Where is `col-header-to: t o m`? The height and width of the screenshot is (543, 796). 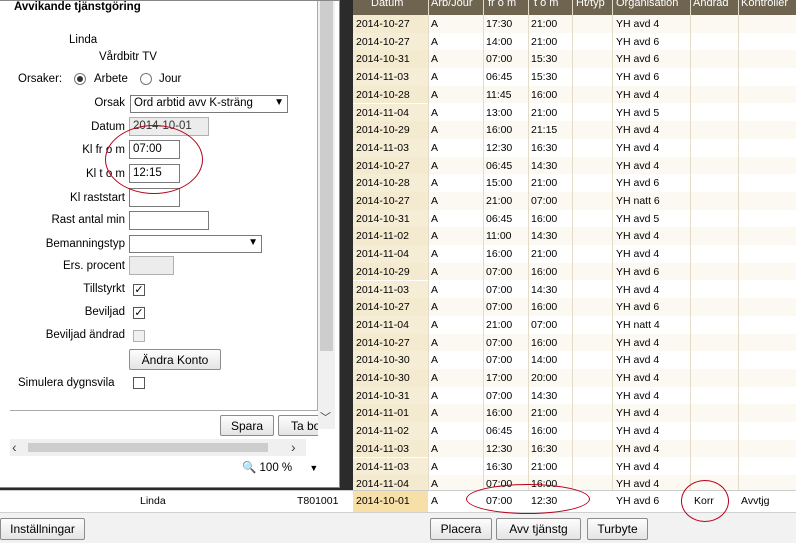
col-header-to: t o m is located at coordinates (546, 4).